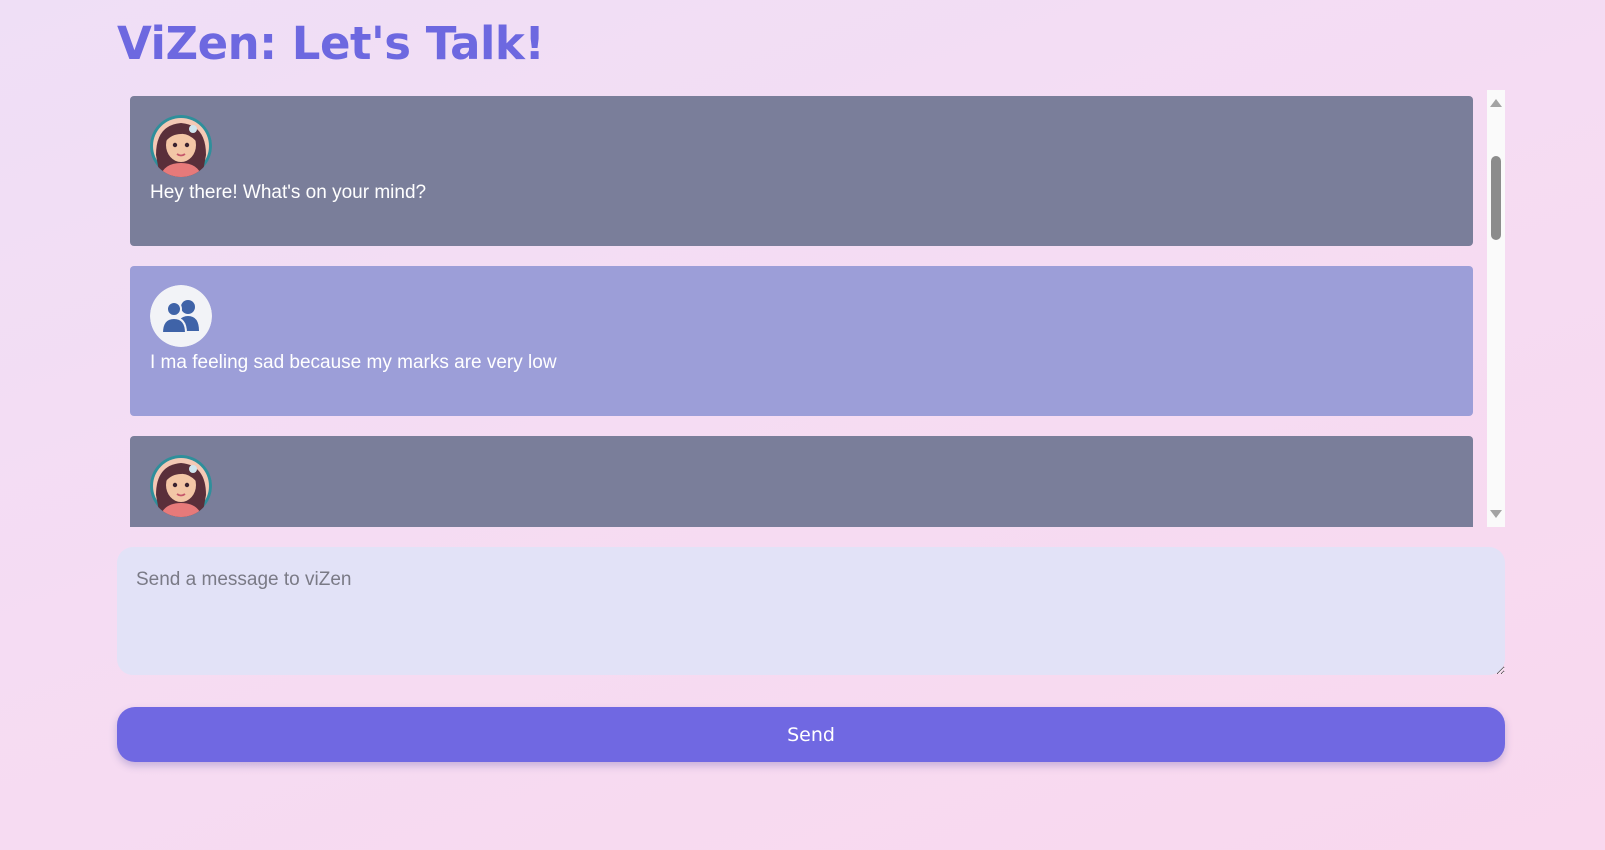 The width and height of the screenshot is (1605, 850). What do you see at coordinates (811, 734) in the screenshot?
I see `send-button: Send` at bounding box center [811, 734].